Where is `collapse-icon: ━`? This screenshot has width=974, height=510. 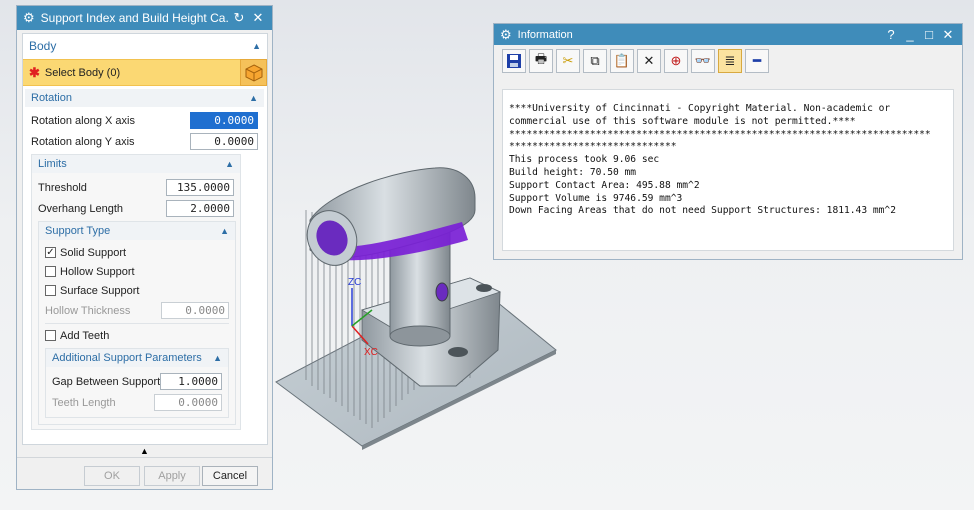 collapse-icon: ━ is located at coordinates (757, 61).